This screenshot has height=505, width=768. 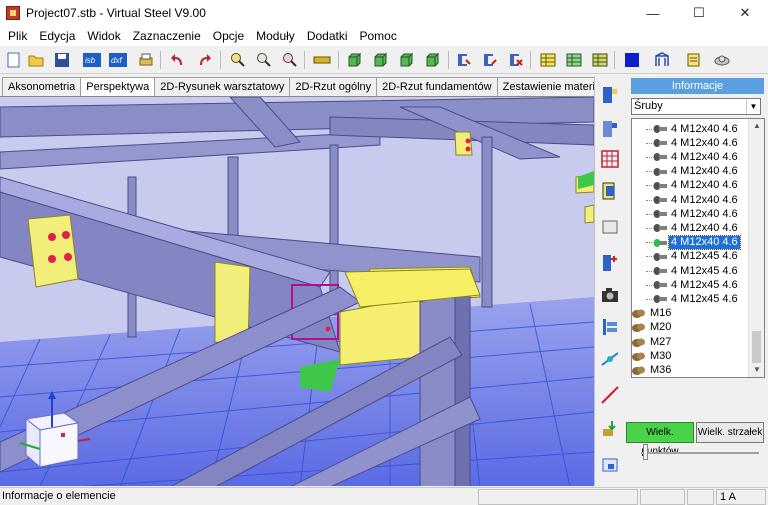 What do you see at coordinates (327, 36) in the screenshot?
I see `menu-dodatki: Dodatki` at bounding box center [327, 36].